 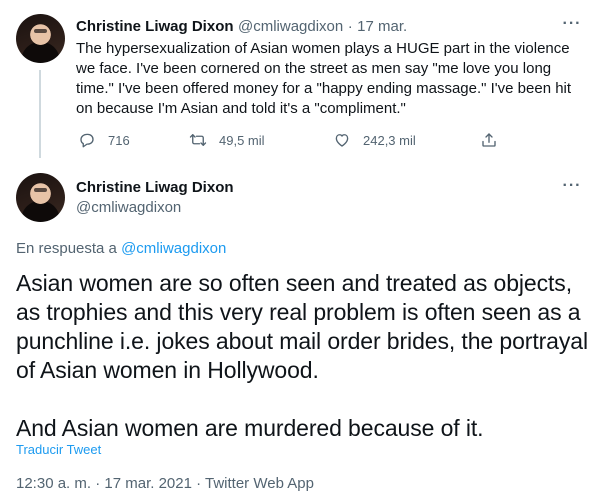 What do you see at coordinates (489, 140) in the screenshot?
I see `share-icon` at bounding box center [489, 140].